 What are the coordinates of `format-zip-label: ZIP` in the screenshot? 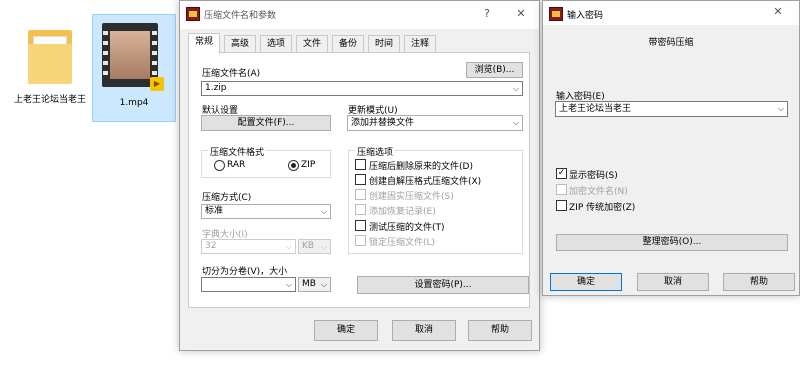 It's located at (308, 165).